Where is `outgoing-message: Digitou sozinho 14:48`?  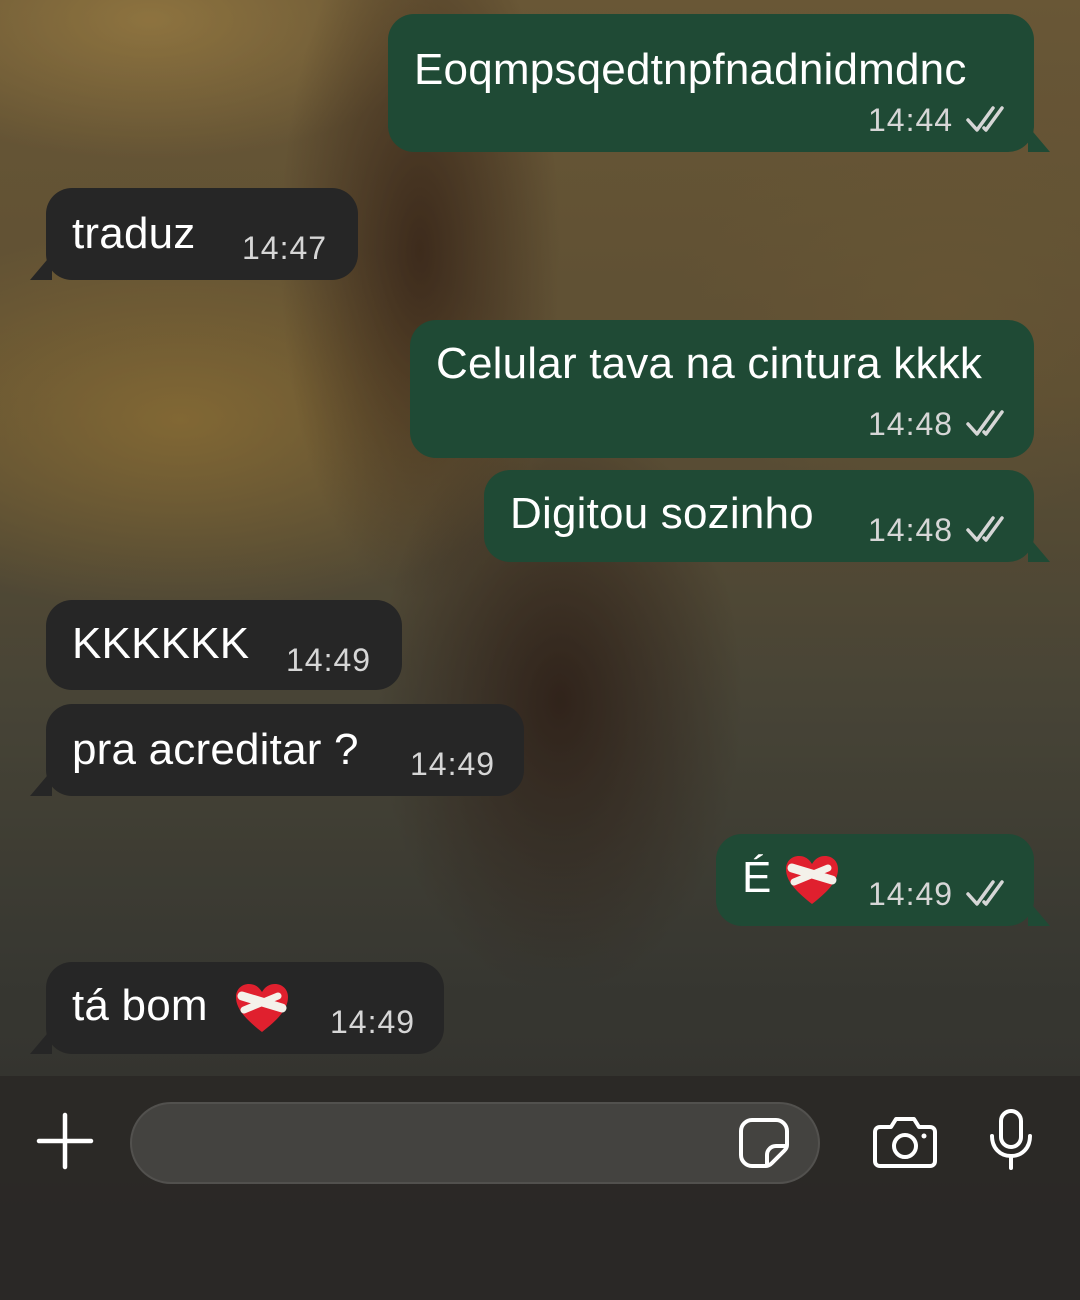
outgoing-message: Digitou sozinho 14:48 is located at coordinates (767, 516).